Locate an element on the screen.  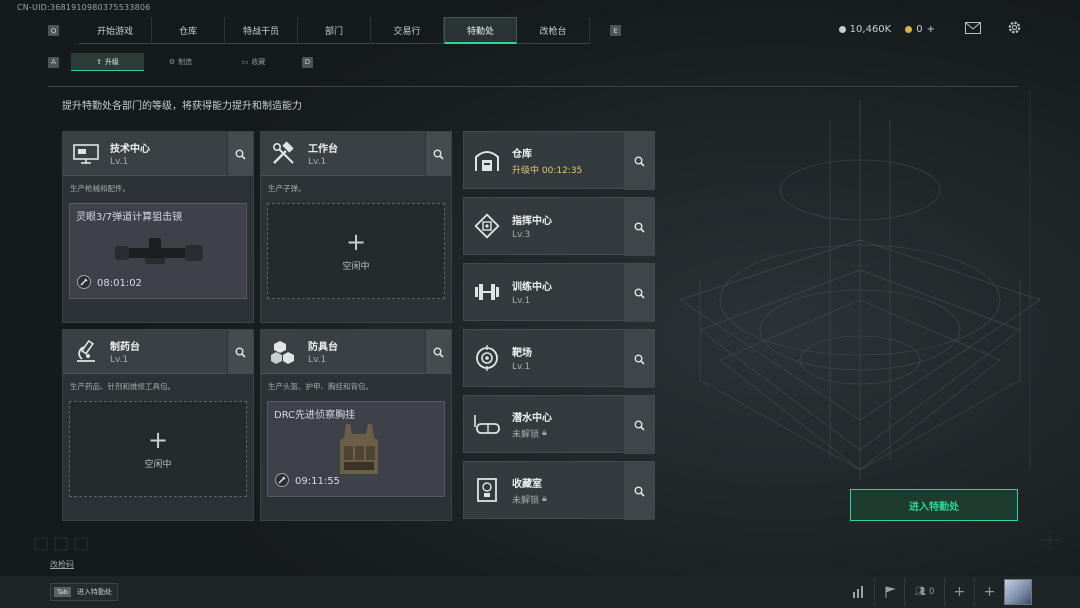
tab-special-ops: 特勤处 is located at coordinates (480, 30).